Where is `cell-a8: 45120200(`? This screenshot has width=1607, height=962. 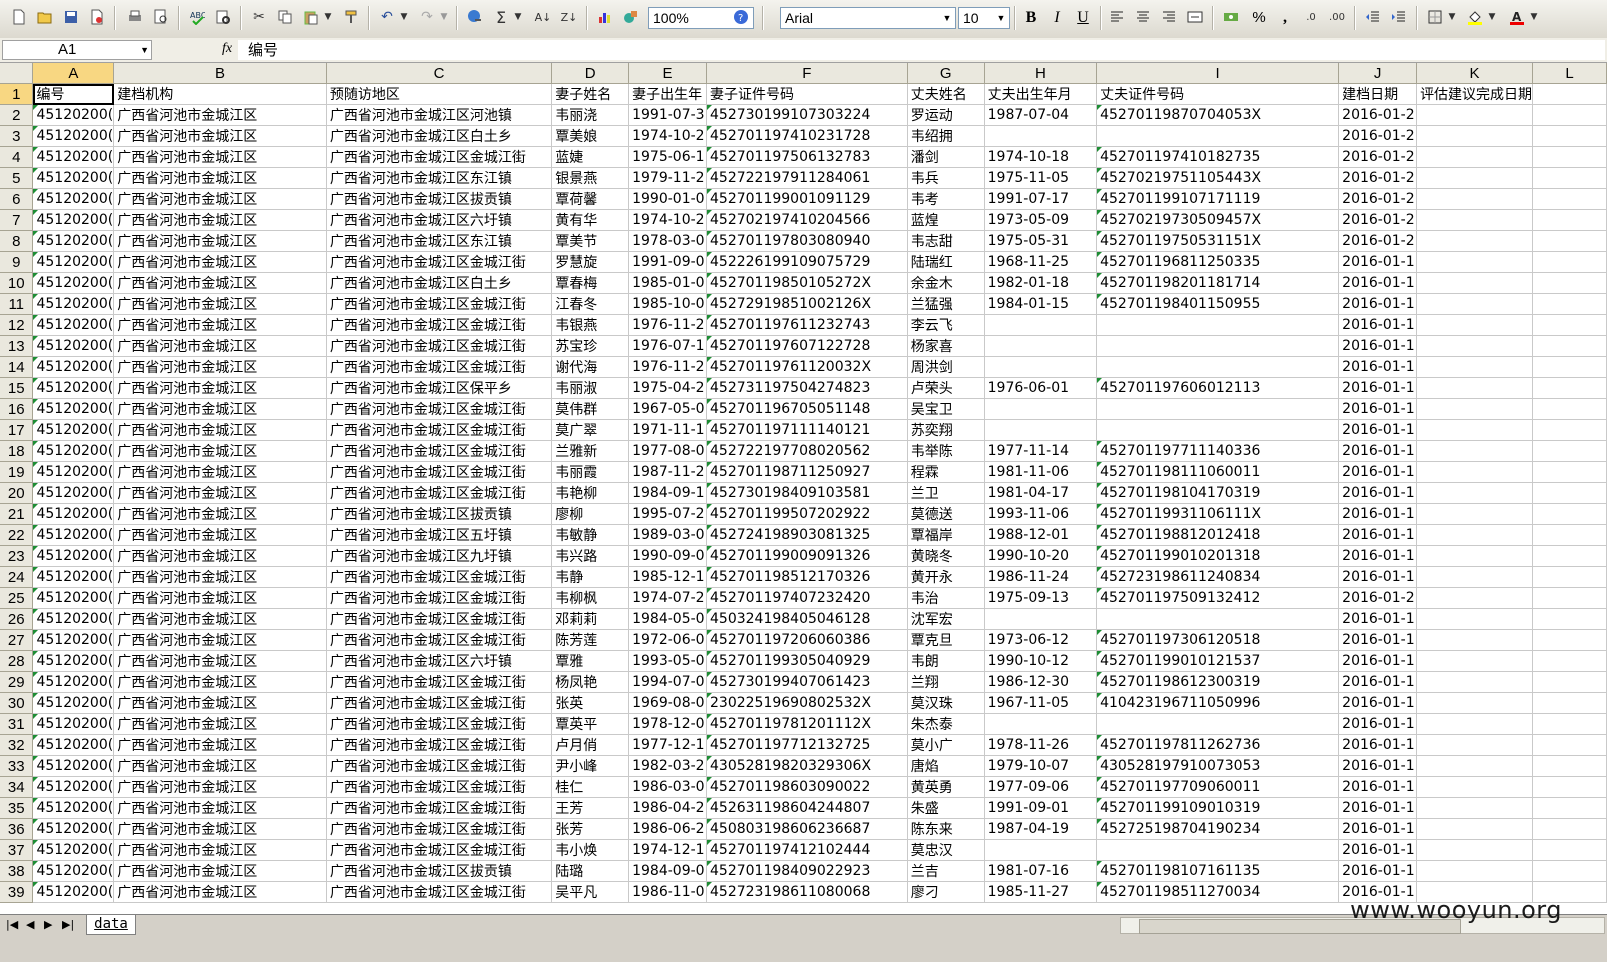 cell-a8: 45120200( is located at coordinates (73, 241).